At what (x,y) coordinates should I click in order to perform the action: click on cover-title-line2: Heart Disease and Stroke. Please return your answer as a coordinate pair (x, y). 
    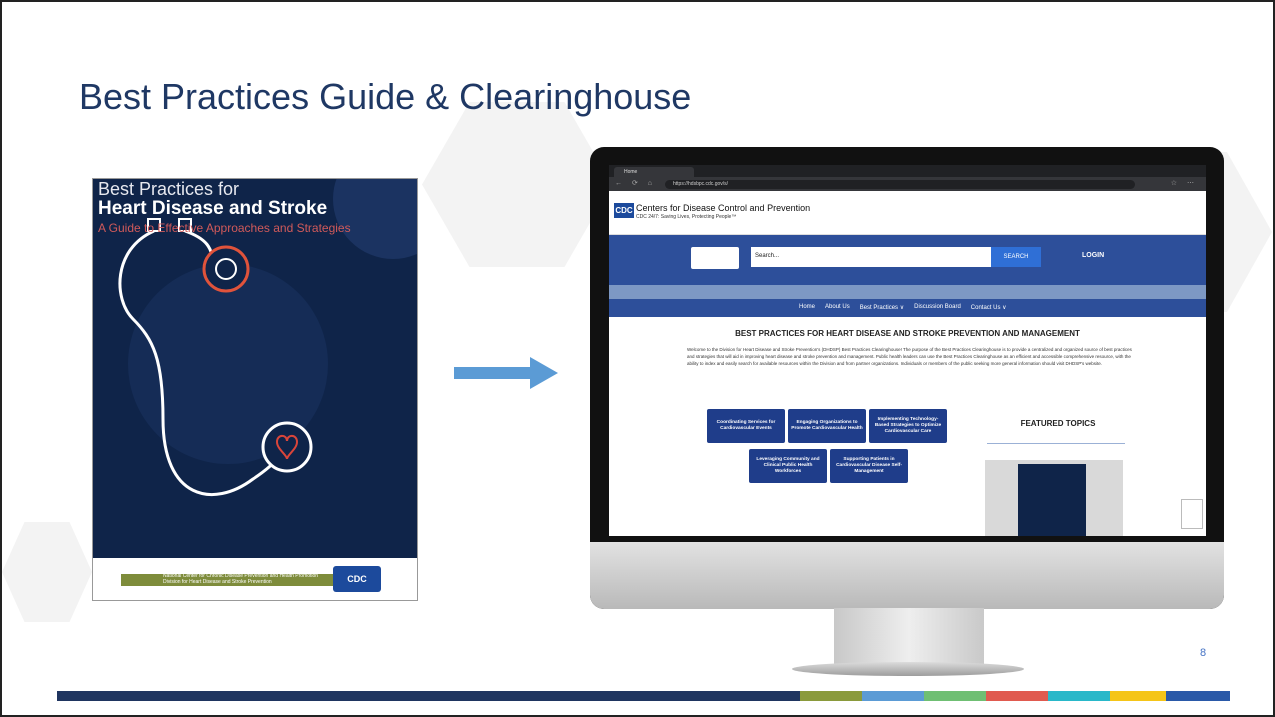
    Looking at the image, I should click on (213, 208).